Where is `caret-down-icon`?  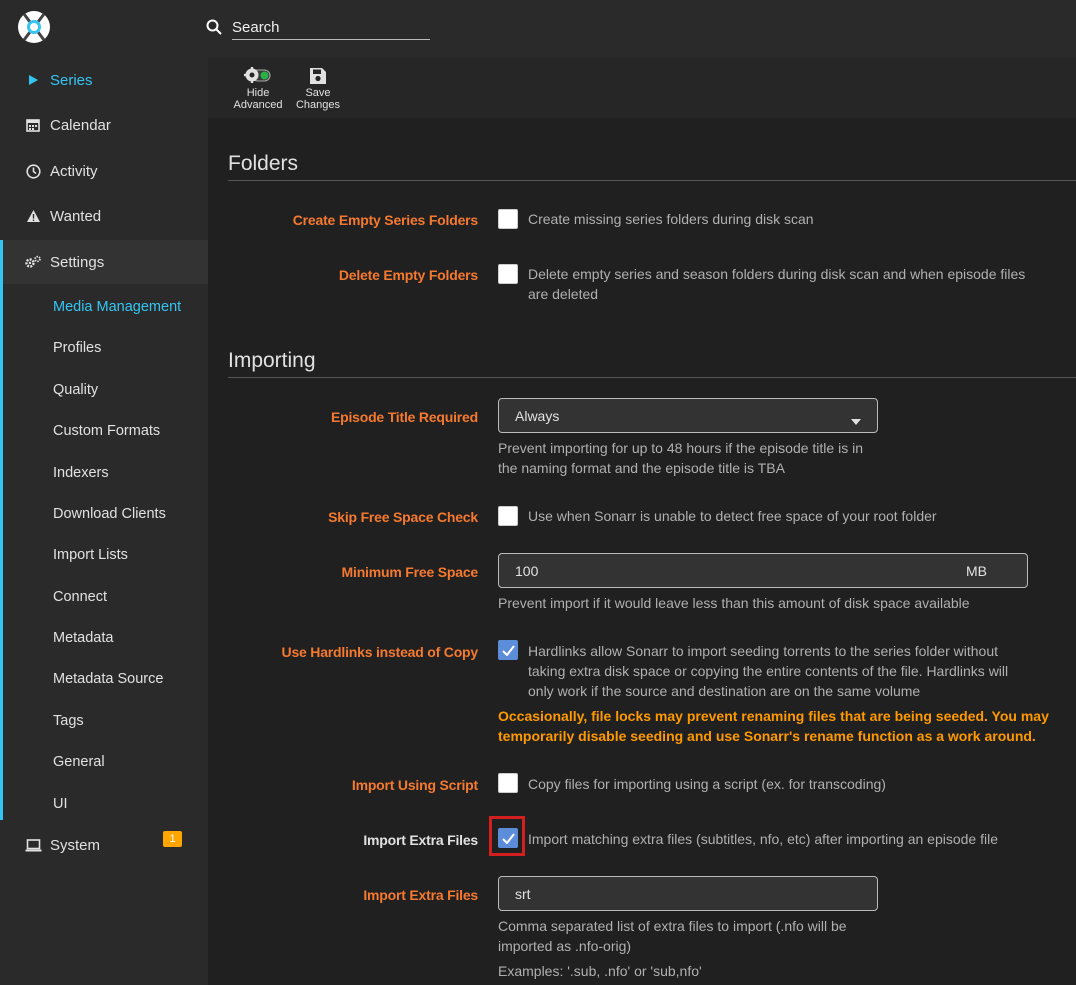
caret-down-icon is located at coordinates (856, 420).